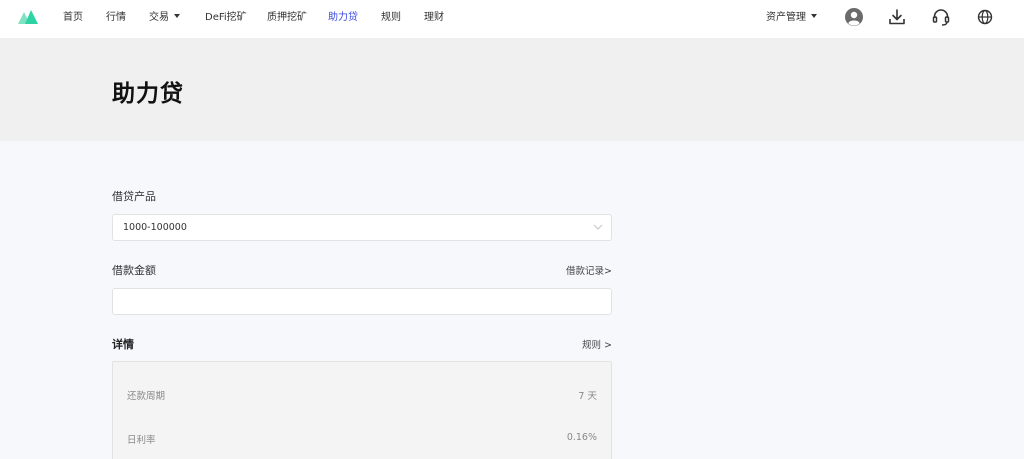  I want to click on nav-trade-label: 交易, so click(159, 17).